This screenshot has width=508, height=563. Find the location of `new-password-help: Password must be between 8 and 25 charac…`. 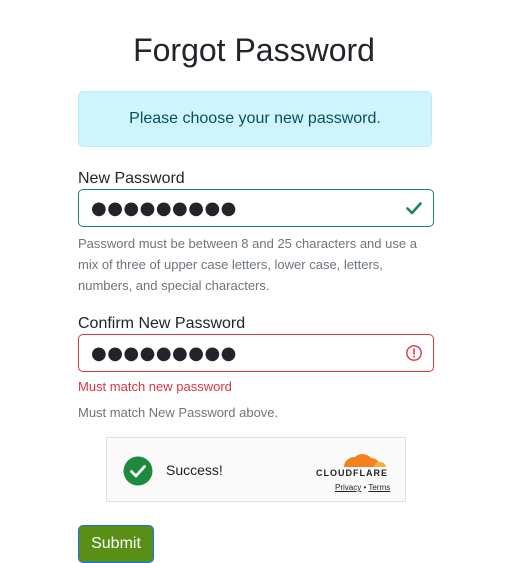

new-password-help: Password must be between 8 and 25 charac… is located at coordinates (247, 264).